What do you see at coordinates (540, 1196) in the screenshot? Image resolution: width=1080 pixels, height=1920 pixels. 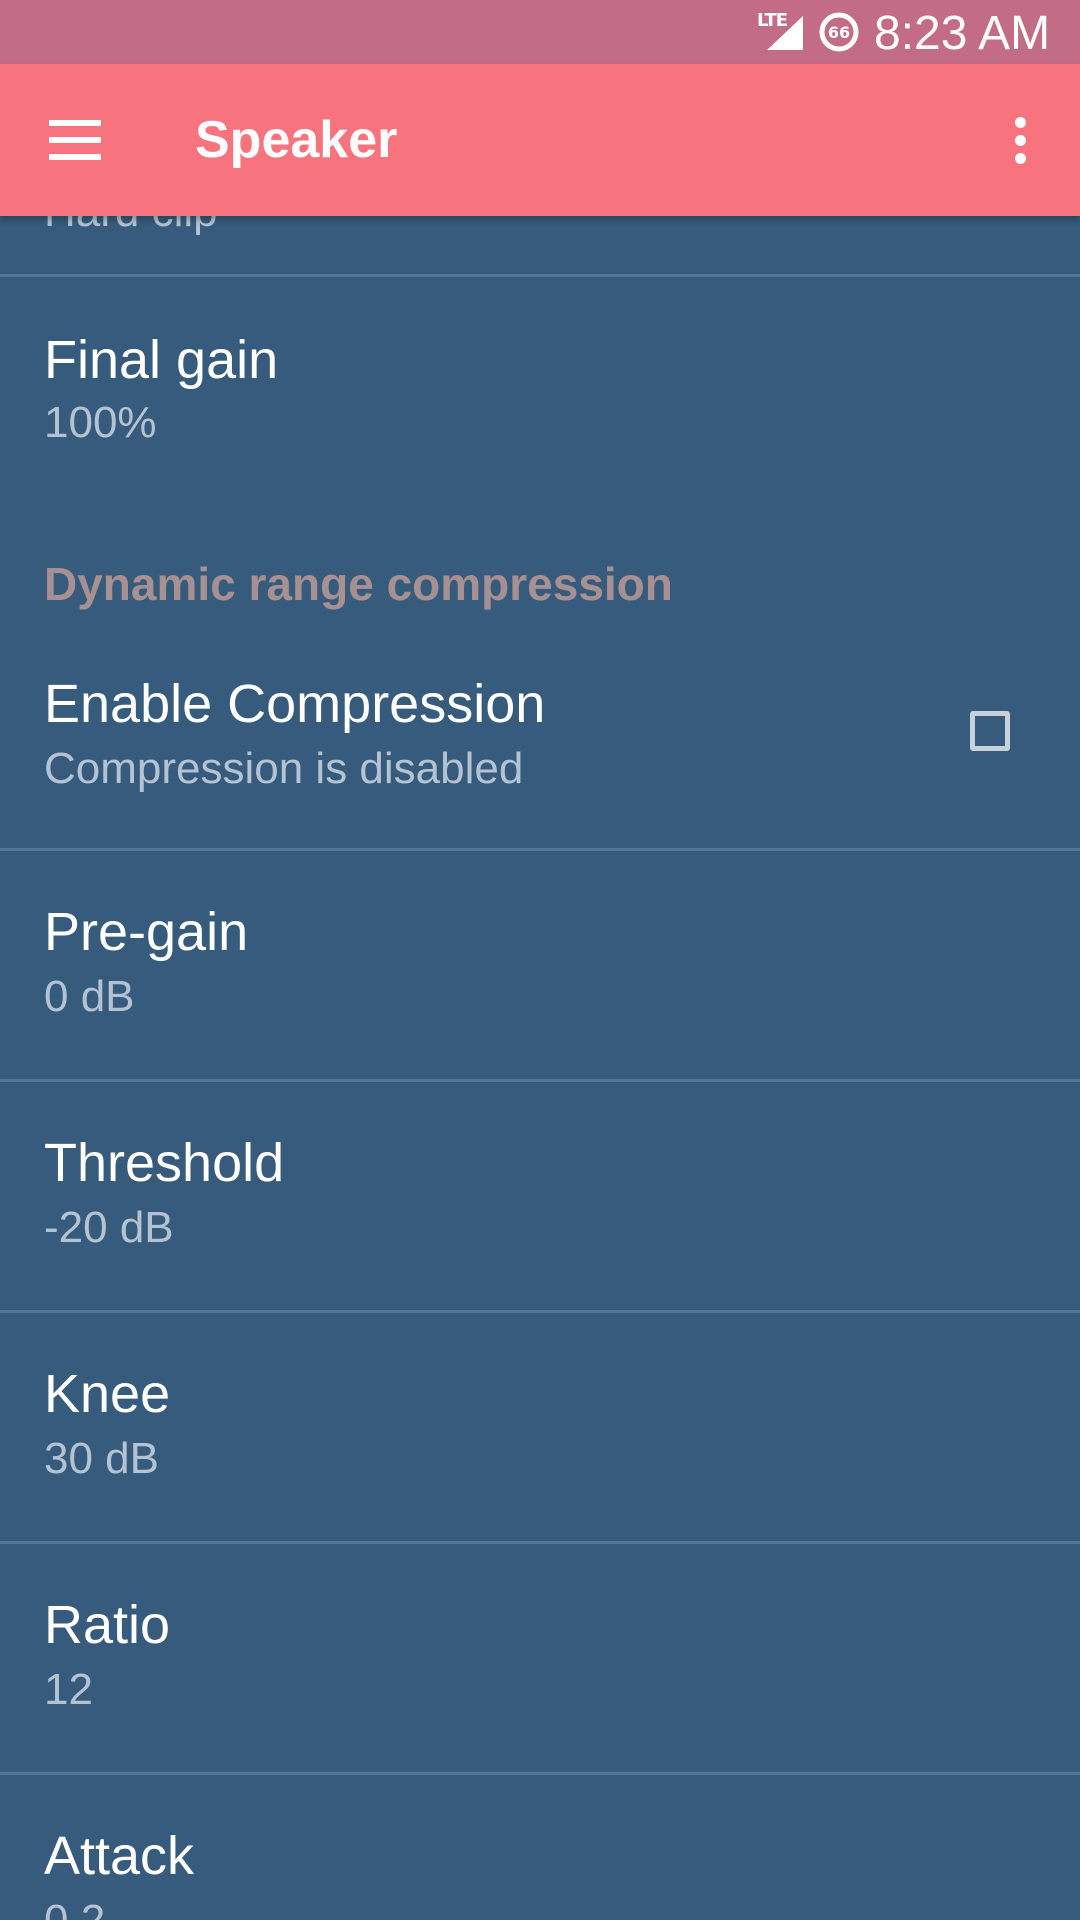 I see `pref-threshold: Threshold -20 dB` at bounding box center [540, 1196].